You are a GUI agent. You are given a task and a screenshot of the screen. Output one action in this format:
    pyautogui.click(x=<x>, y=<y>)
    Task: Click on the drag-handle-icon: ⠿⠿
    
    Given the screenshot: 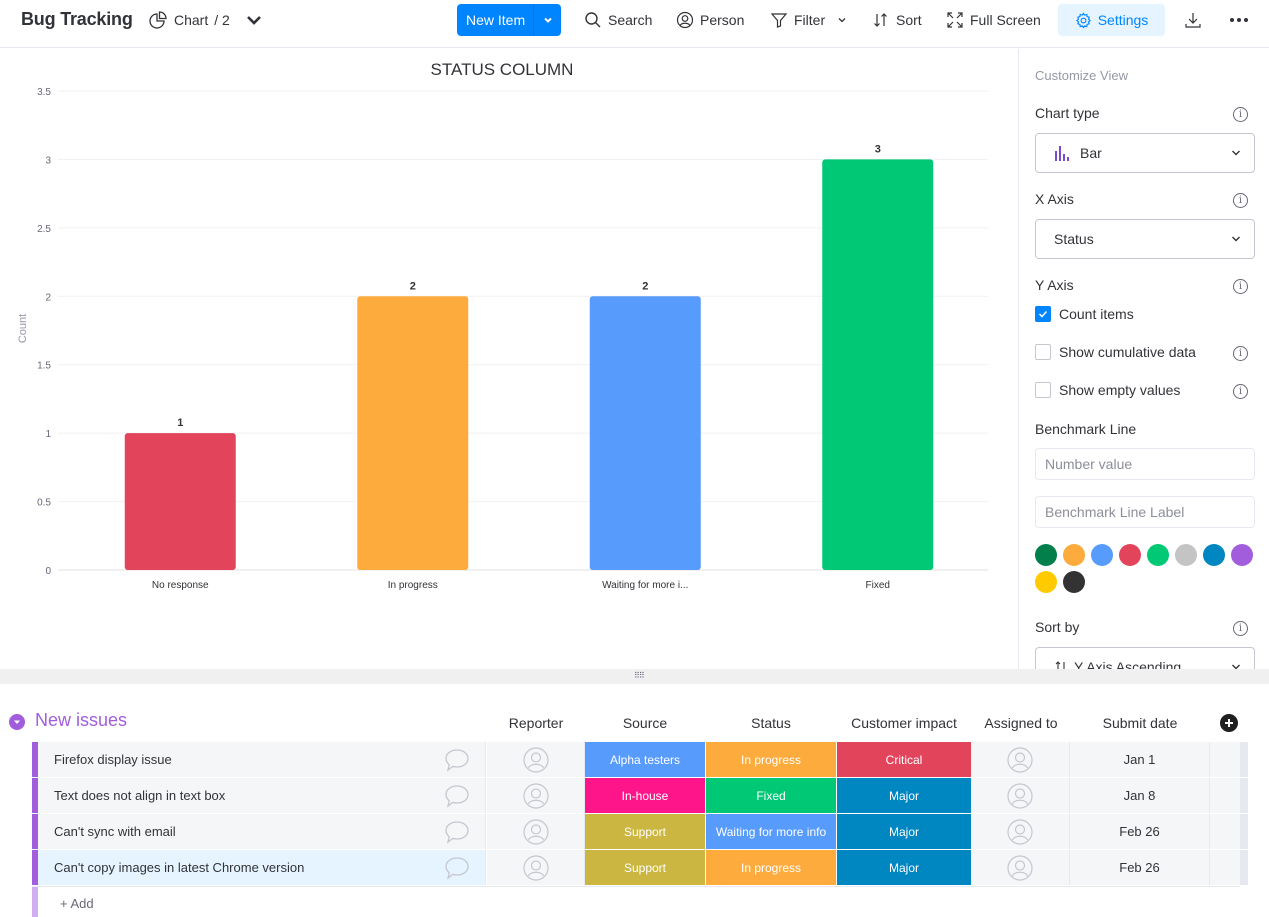 What is the action you would take?
    pyautogui.click(x=639, y=676)
    